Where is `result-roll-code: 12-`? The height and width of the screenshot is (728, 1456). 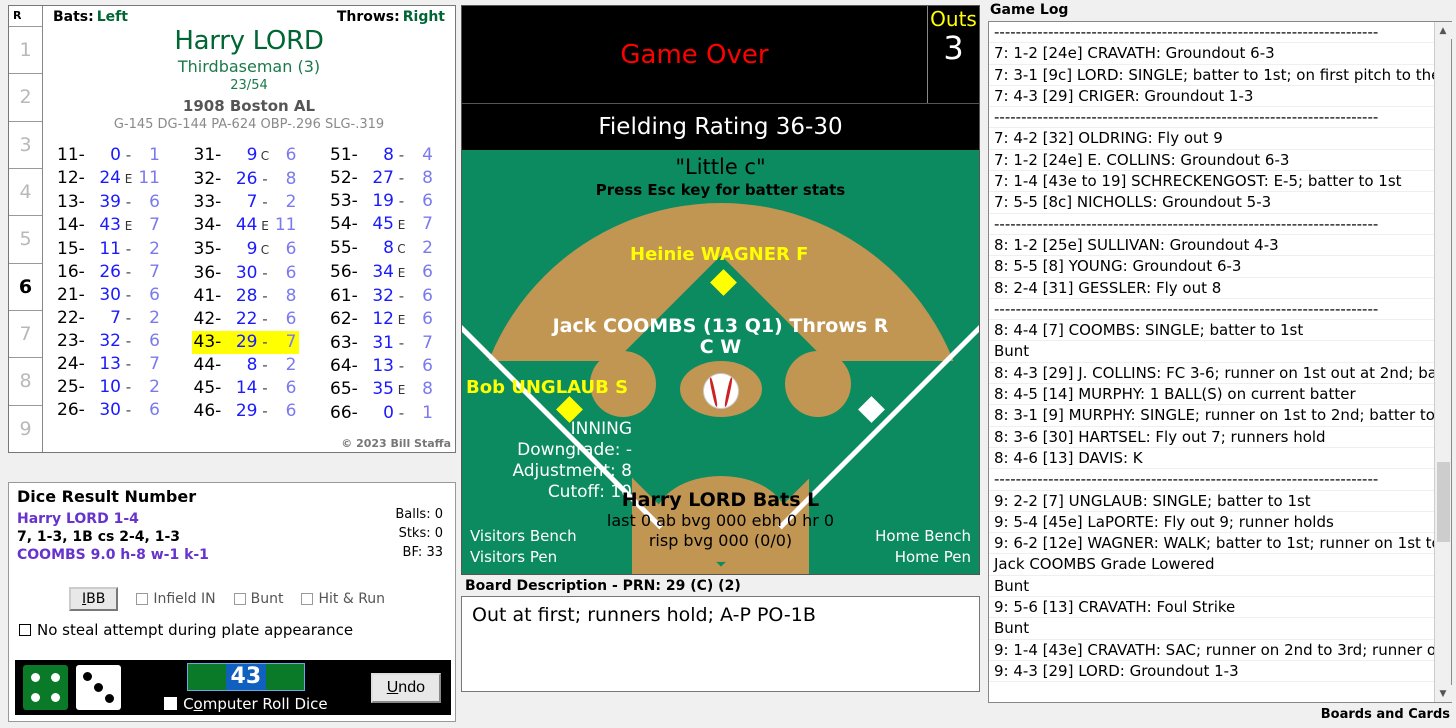 result-roll-code: 12- is located at coordinates (71, 178).